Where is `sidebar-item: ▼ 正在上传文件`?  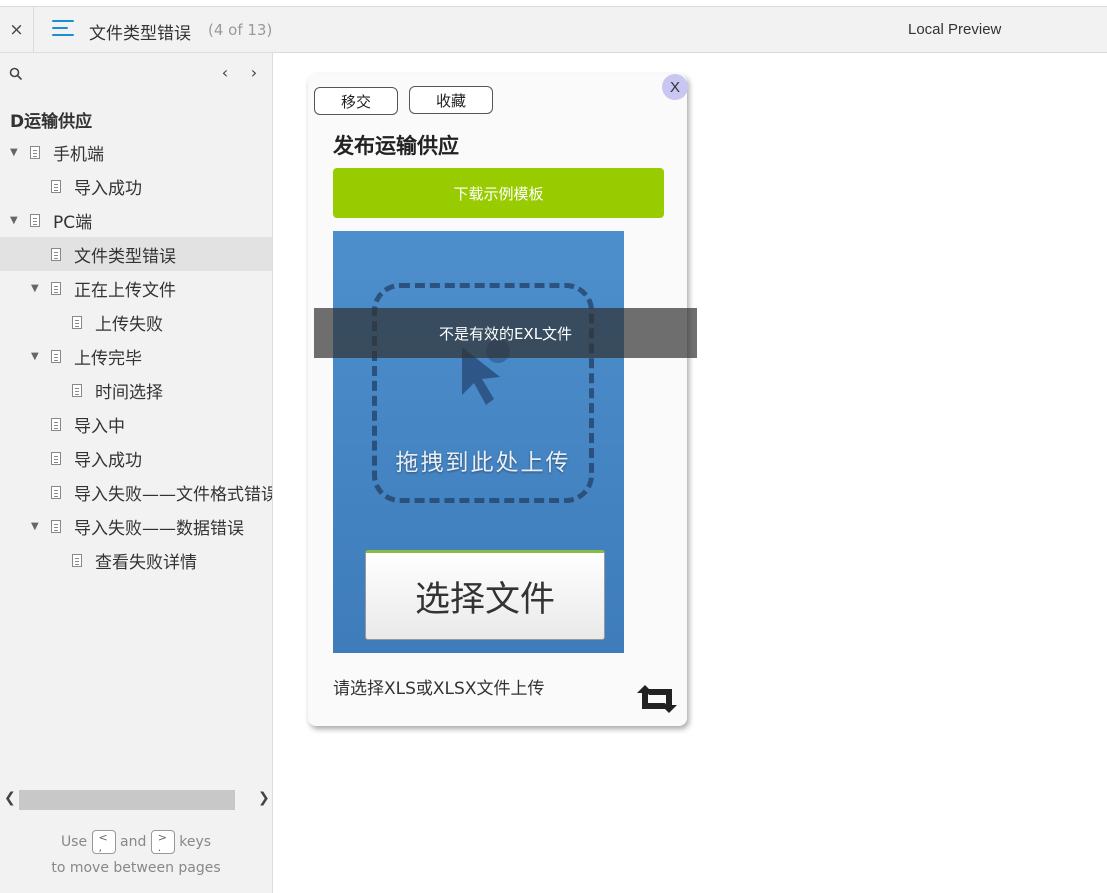
sidebar-item: ▼ 正在上传文件 is located at coordinates (136, 288).